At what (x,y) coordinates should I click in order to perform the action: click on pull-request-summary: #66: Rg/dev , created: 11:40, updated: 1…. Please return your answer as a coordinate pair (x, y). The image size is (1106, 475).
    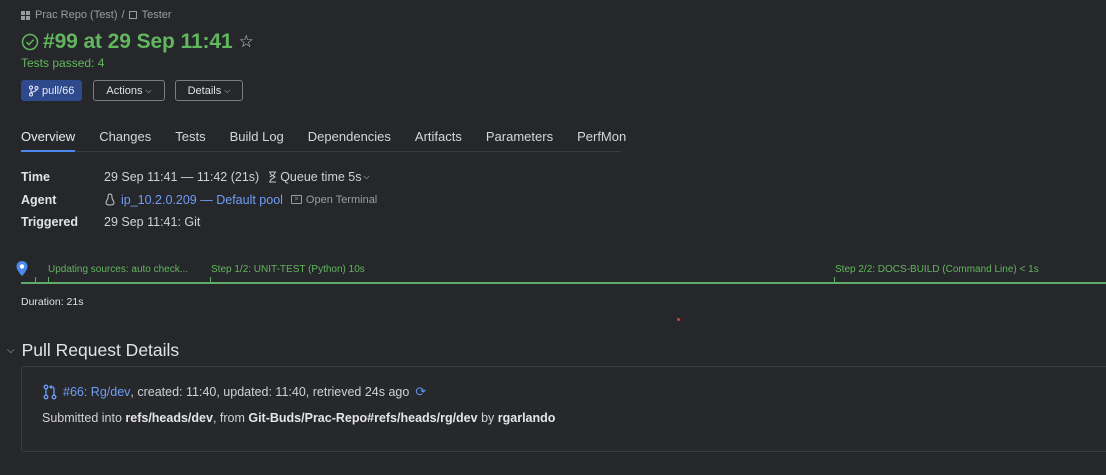
    Looking at the image, I should click on (234, 392).